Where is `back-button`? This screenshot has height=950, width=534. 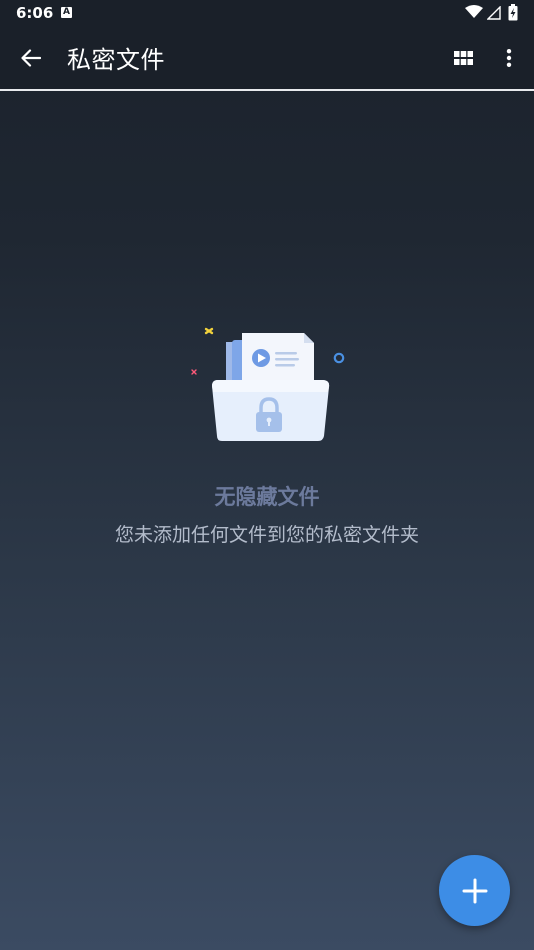 back-button is located at coordinates (31, 58).